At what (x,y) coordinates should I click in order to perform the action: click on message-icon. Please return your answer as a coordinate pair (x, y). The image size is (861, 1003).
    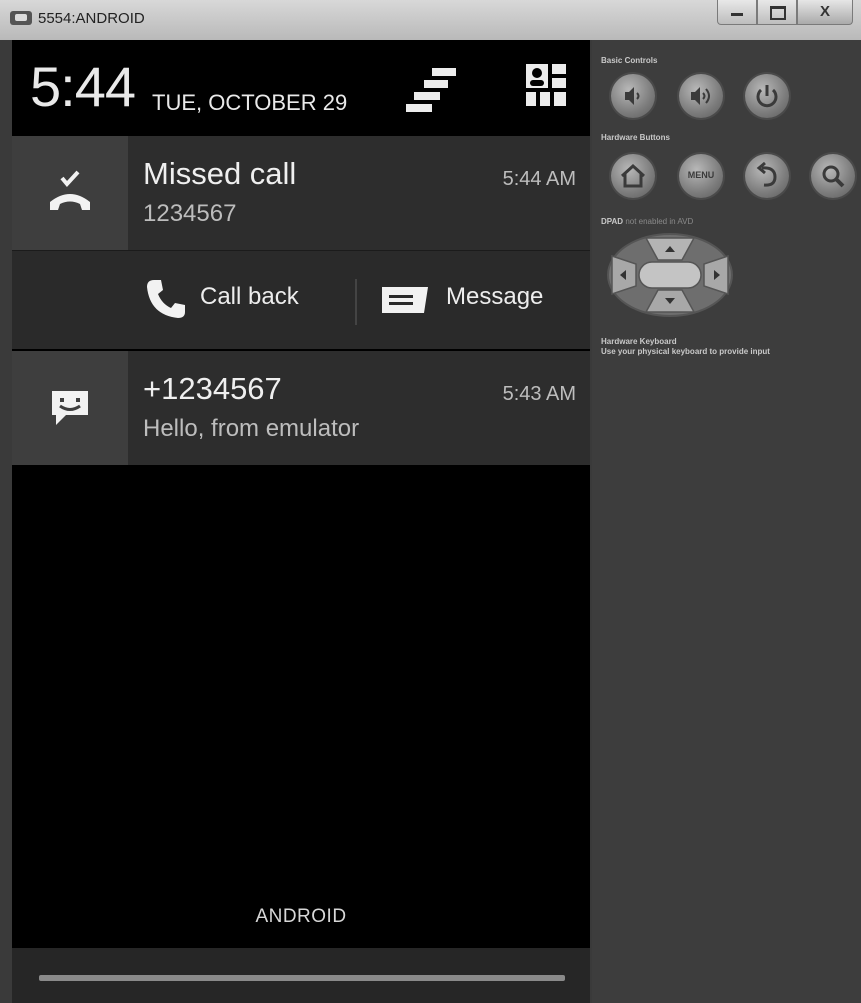
    Looking at the image, I should click on (405, 300).